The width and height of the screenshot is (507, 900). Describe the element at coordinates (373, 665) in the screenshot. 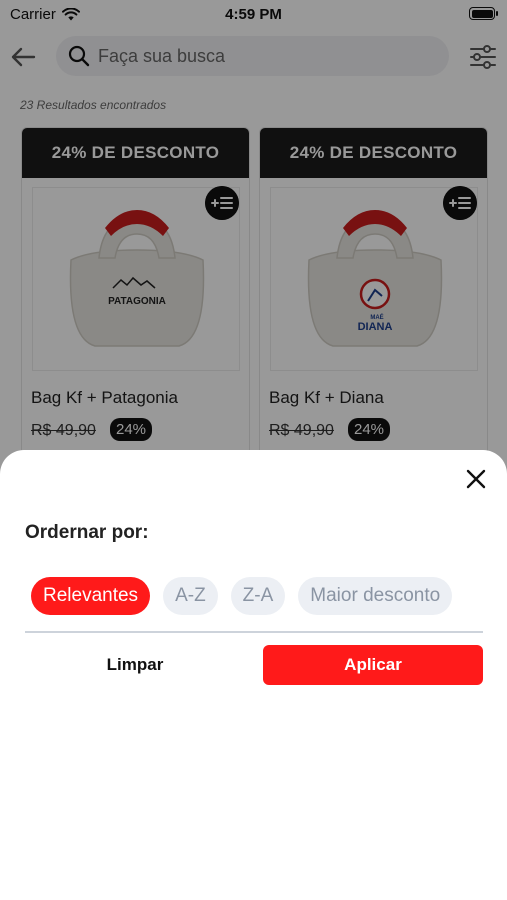

I see `apply-button: Aplicar` at that location.